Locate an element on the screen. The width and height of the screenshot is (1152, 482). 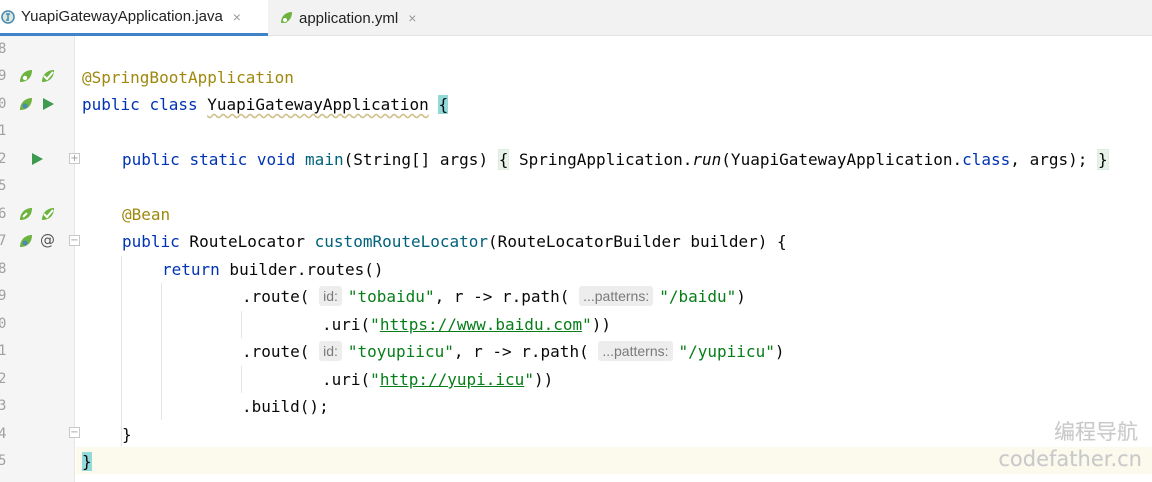
method-name: customRouteLocator is located at coordinates (401, 241).